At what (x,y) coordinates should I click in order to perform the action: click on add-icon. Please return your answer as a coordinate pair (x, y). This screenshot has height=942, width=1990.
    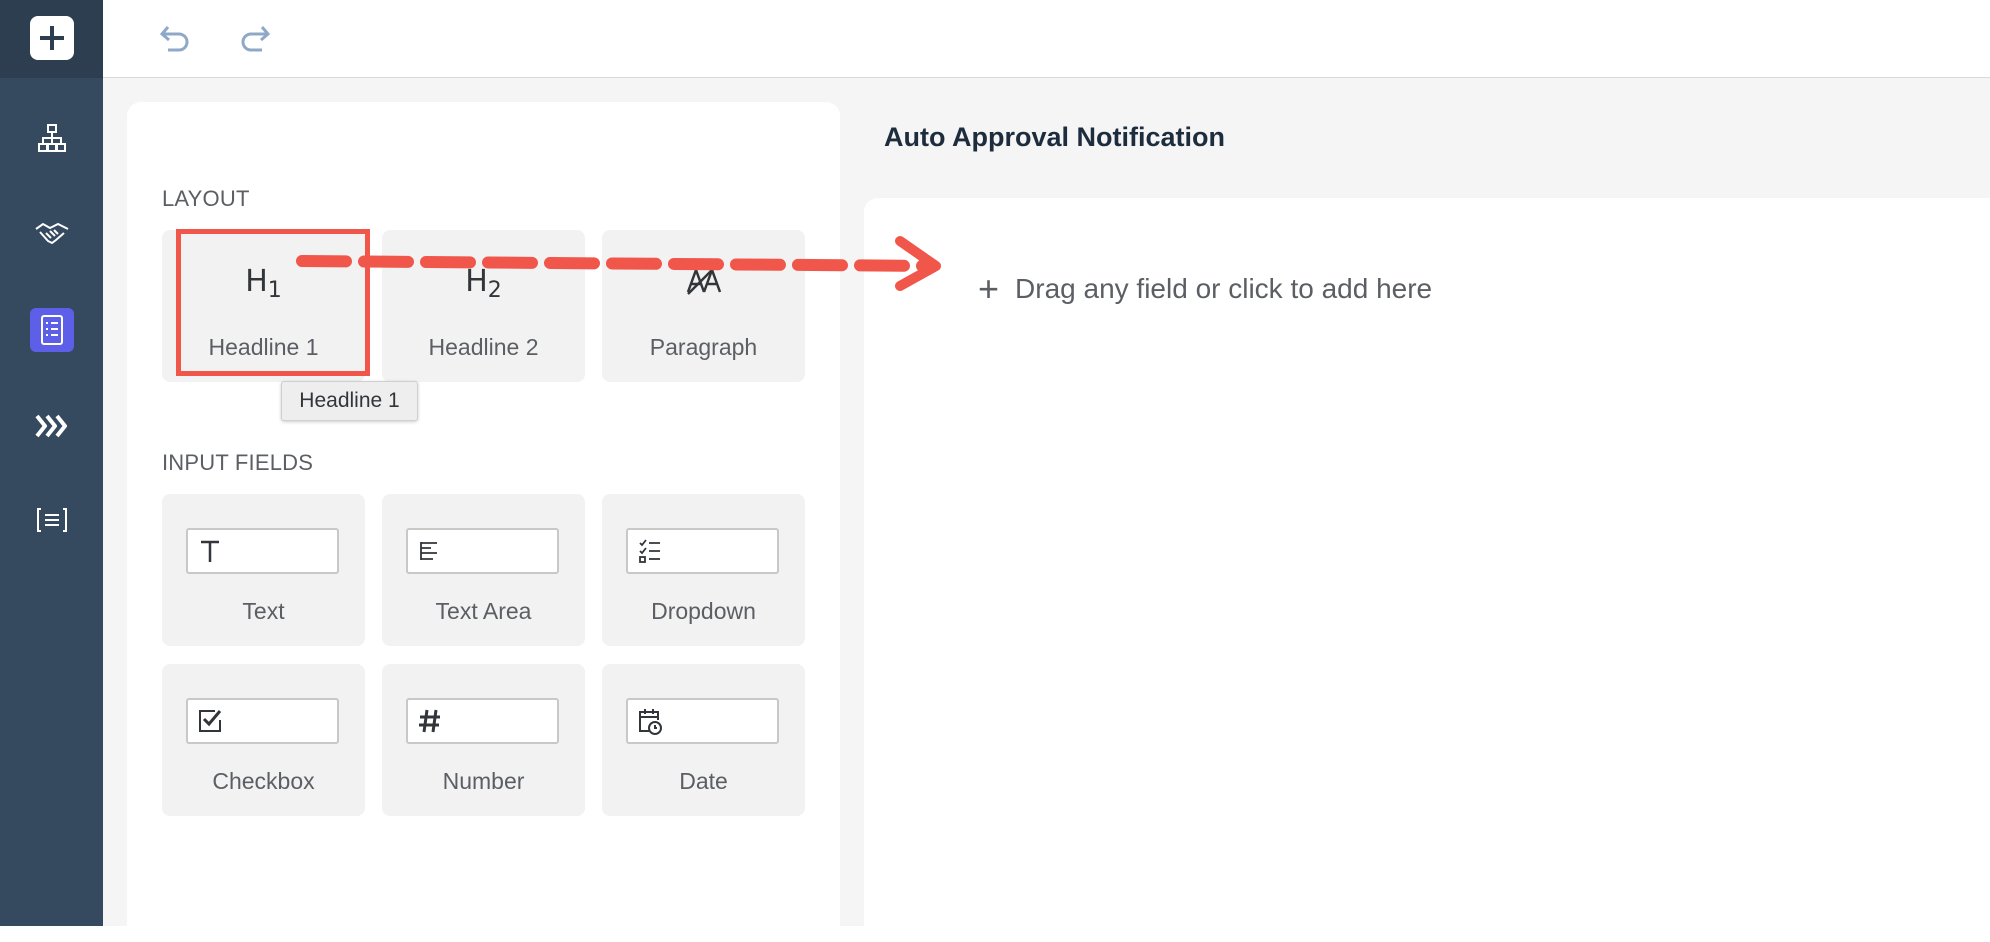
    Looking at the image, I should click on (52, 38).